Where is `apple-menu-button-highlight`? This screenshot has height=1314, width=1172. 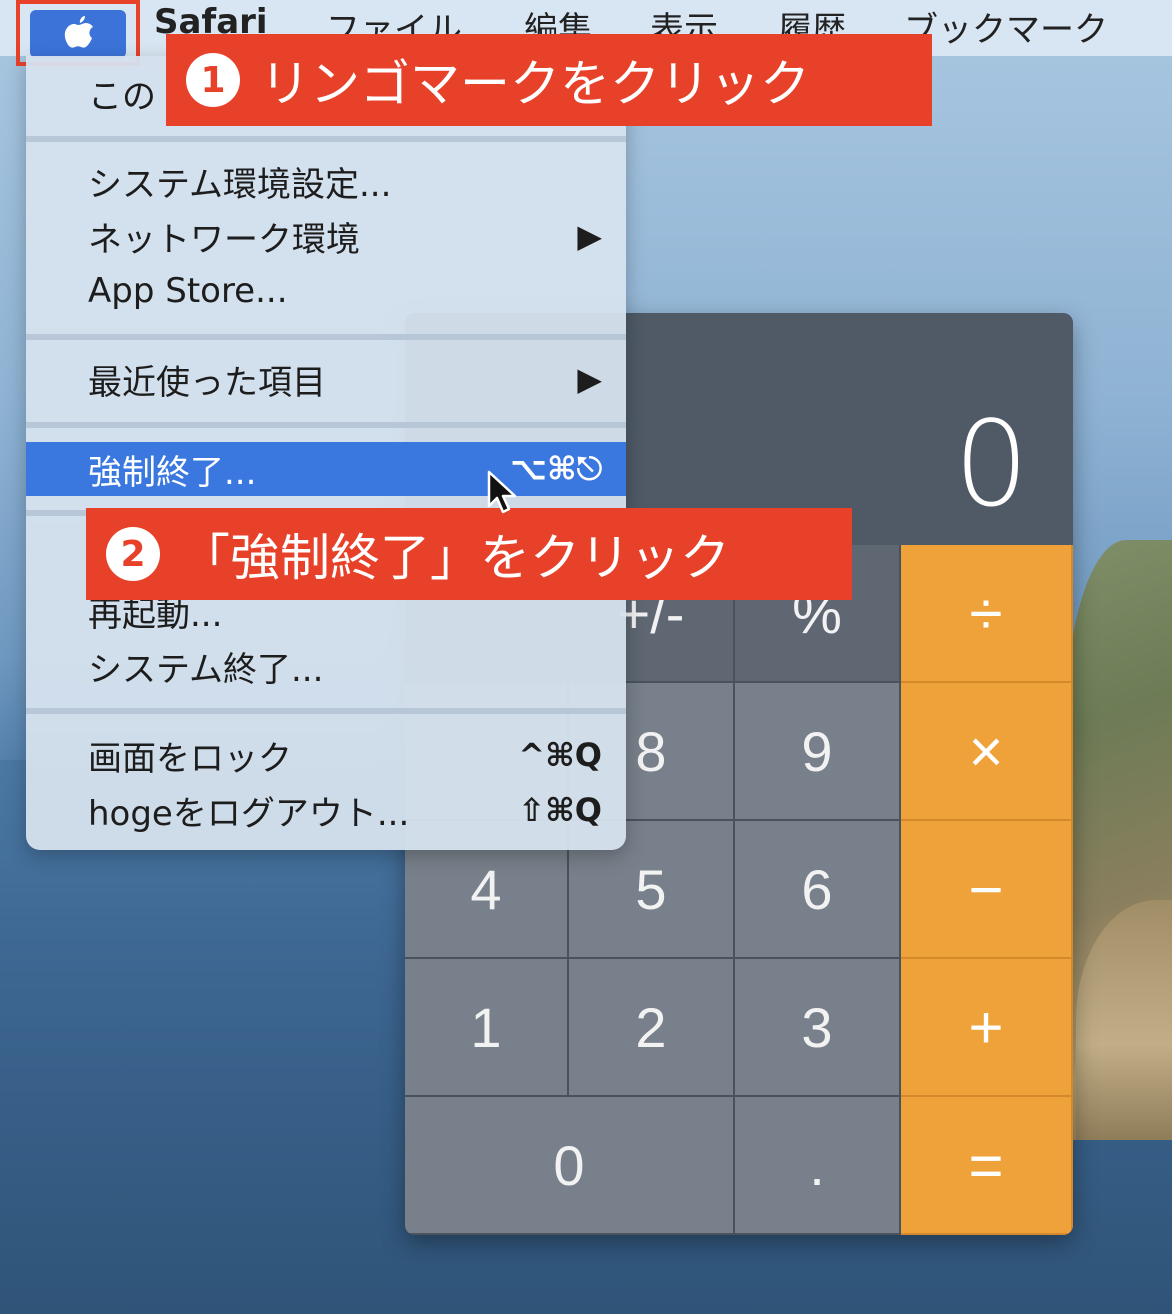 apple-menu-button-highlight is located at coordinates (78, 34).